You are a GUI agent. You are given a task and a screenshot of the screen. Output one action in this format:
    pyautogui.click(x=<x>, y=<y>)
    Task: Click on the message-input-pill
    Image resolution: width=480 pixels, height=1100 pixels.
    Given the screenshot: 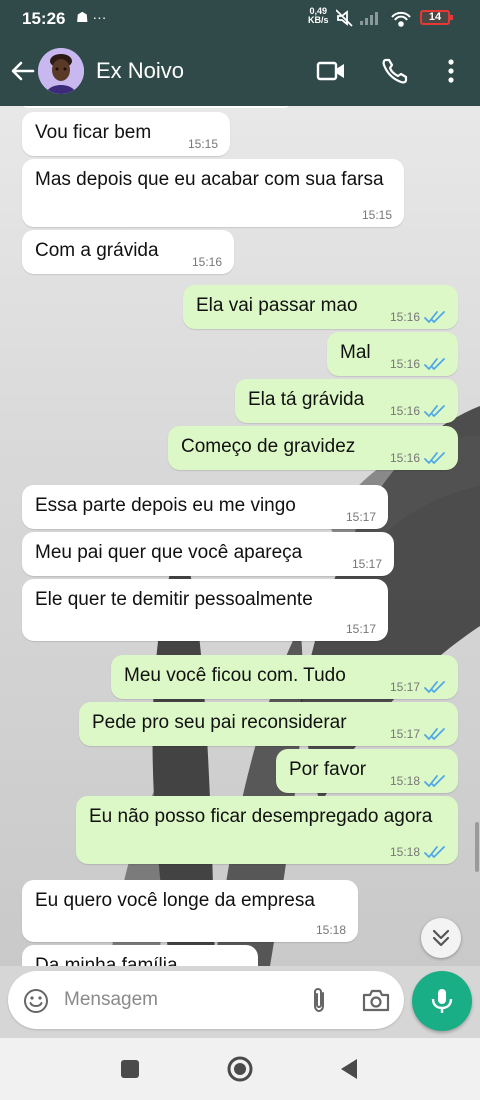 What is the action you would take?
    pyautogui.click(x=206, y=1000)
    